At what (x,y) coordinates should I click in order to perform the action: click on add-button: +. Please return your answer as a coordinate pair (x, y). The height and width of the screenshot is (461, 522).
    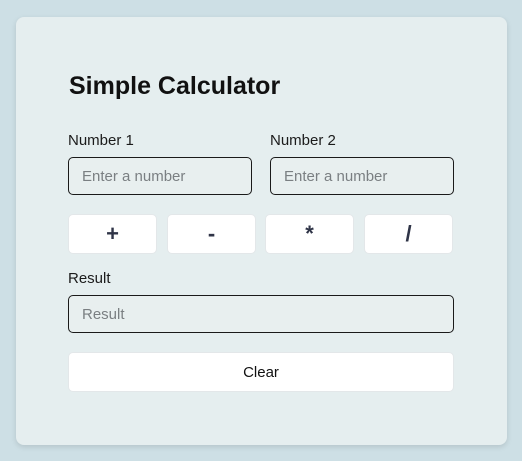
    Looking at the image, I should click on (112, 234).